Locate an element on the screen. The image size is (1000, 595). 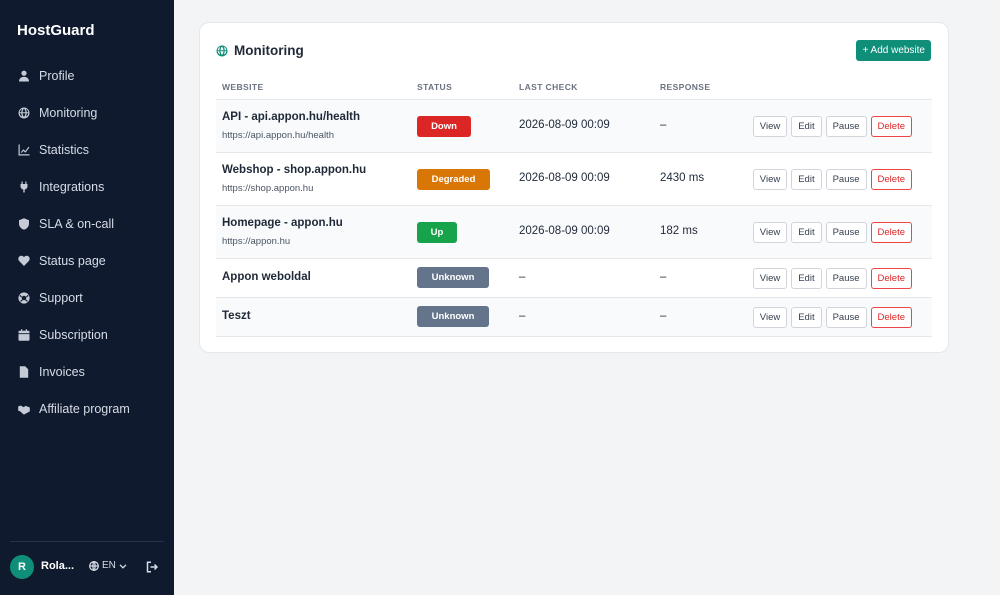
user-icon is located at coordinates (24, 76).